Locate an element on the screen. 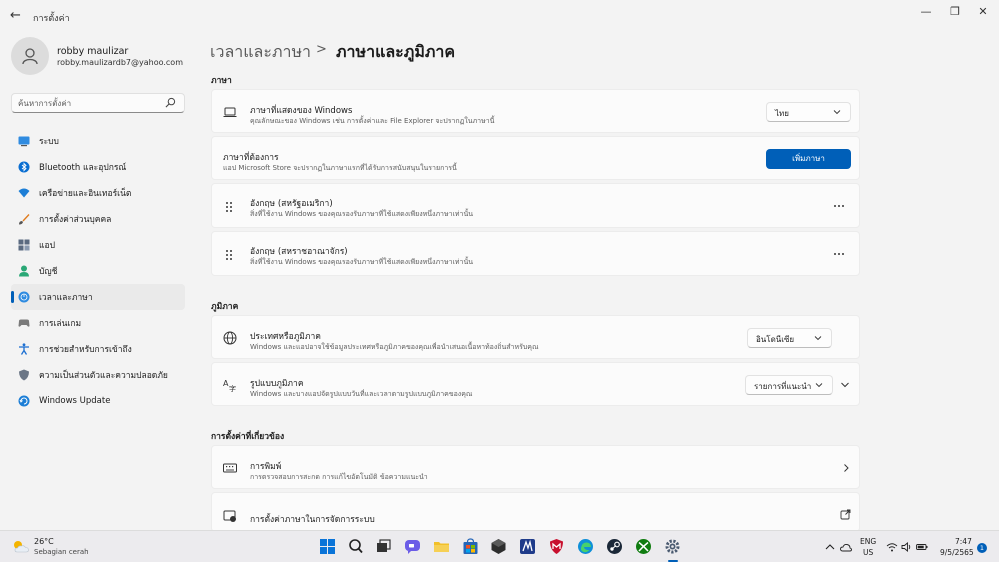 The height and width of the screenshot is (562, 999). sidebar-item-accessibility: การช่วยสำหรับการเข้าถึง is located at coordinates (98, 349).